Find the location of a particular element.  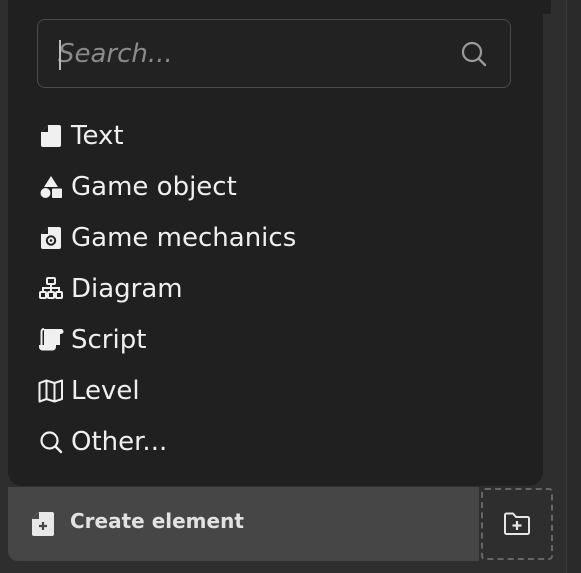

file-plus-icon is located at coordinates (43, 524).